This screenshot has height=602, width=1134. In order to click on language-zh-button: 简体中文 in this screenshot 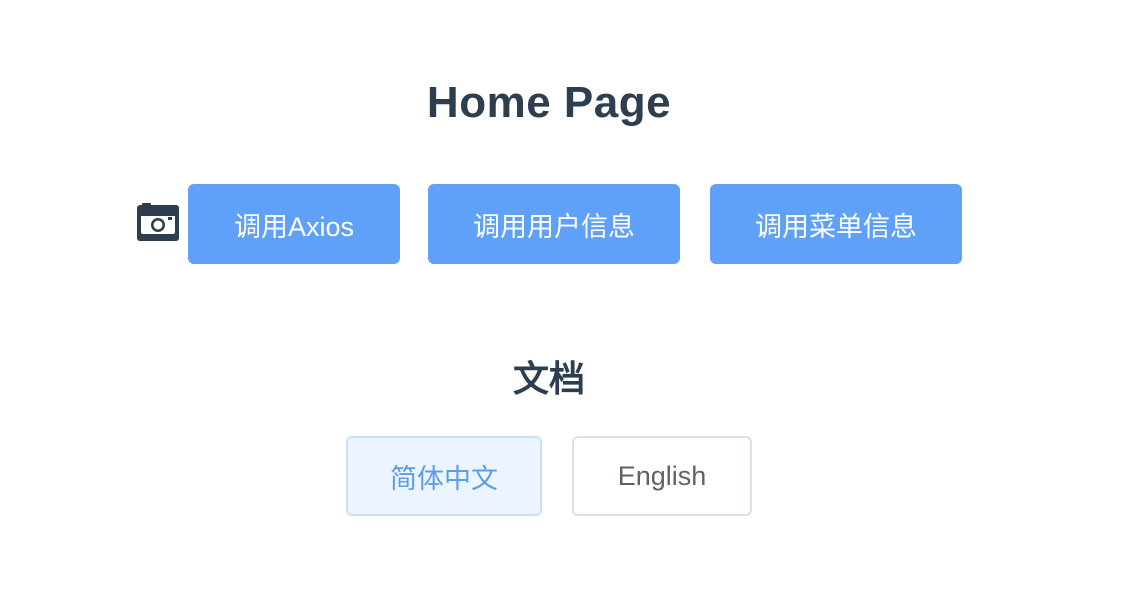, I will do `click(444, 476)`.